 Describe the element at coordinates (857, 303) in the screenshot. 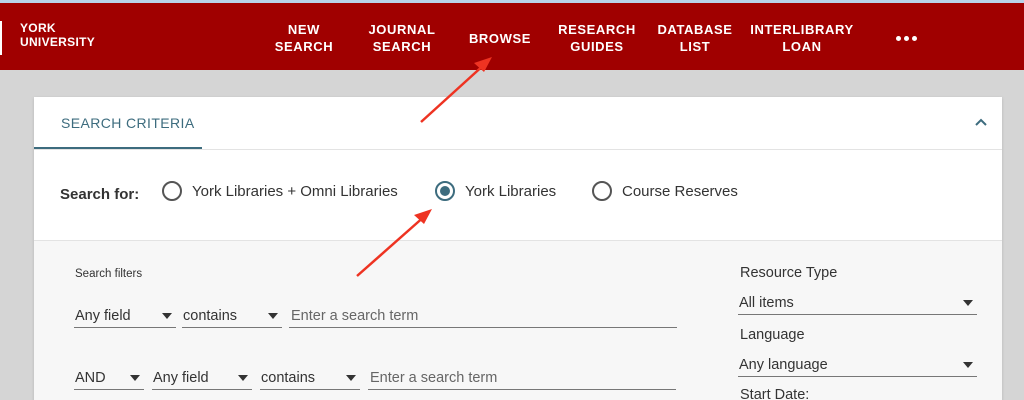

I see `resource-type-select: All items` at that location.